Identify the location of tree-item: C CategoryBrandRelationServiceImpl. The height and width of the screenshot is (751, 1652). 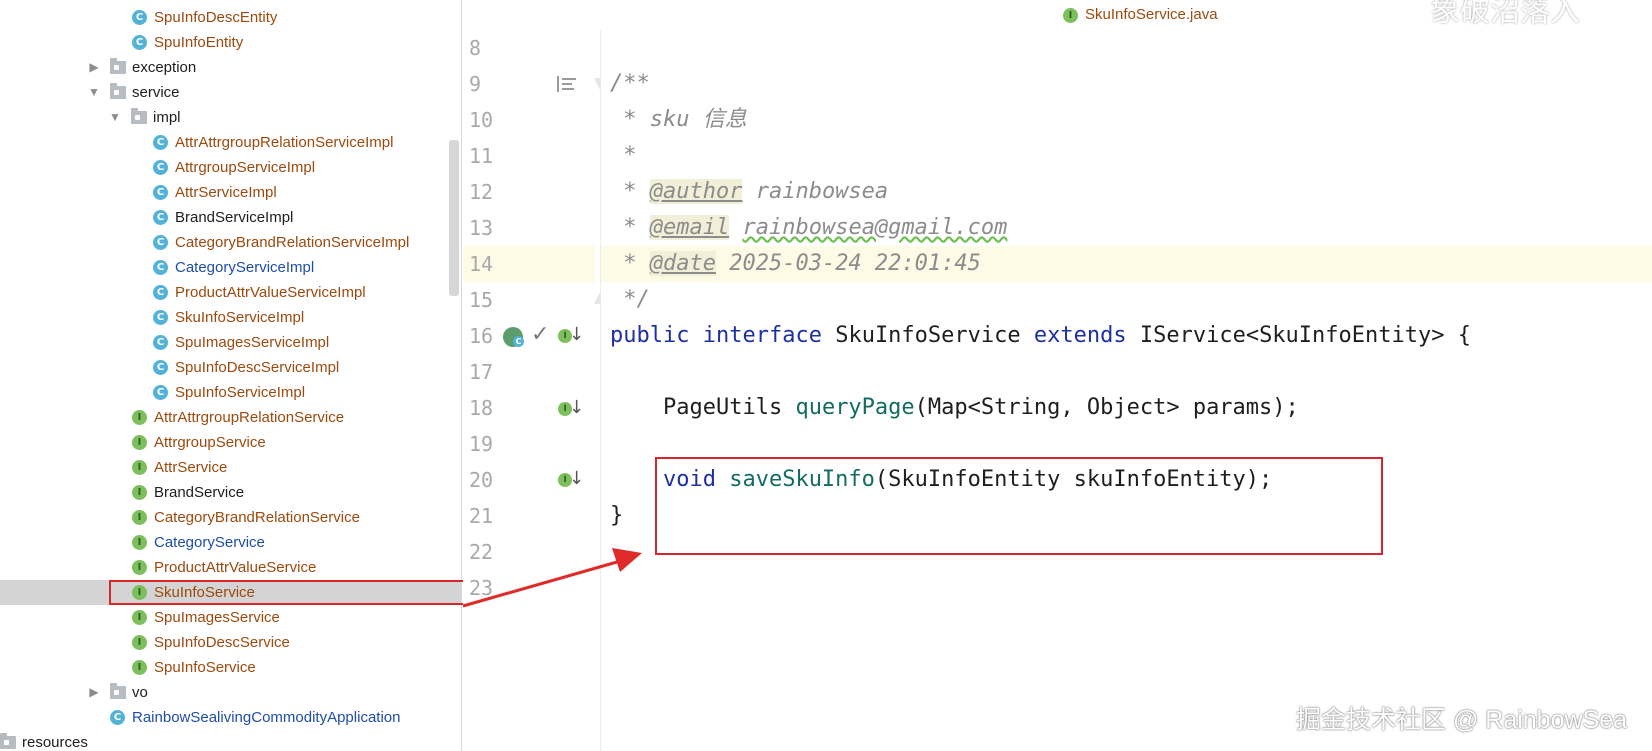
(225, 242).